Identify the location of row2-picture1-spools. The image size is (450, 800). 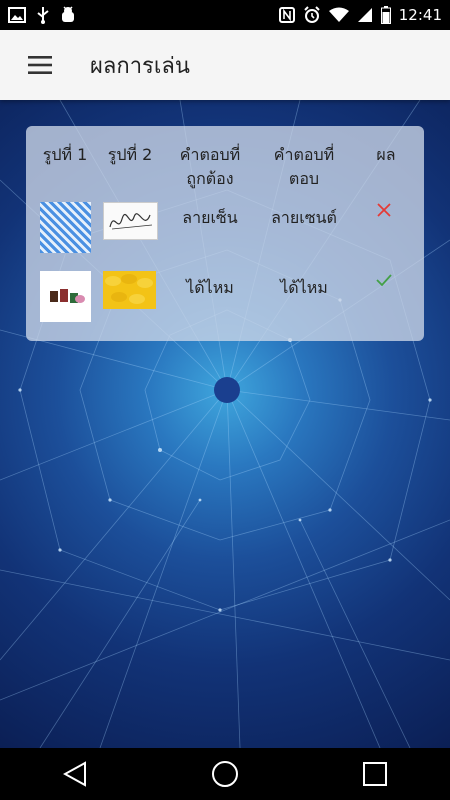
(65, 296).